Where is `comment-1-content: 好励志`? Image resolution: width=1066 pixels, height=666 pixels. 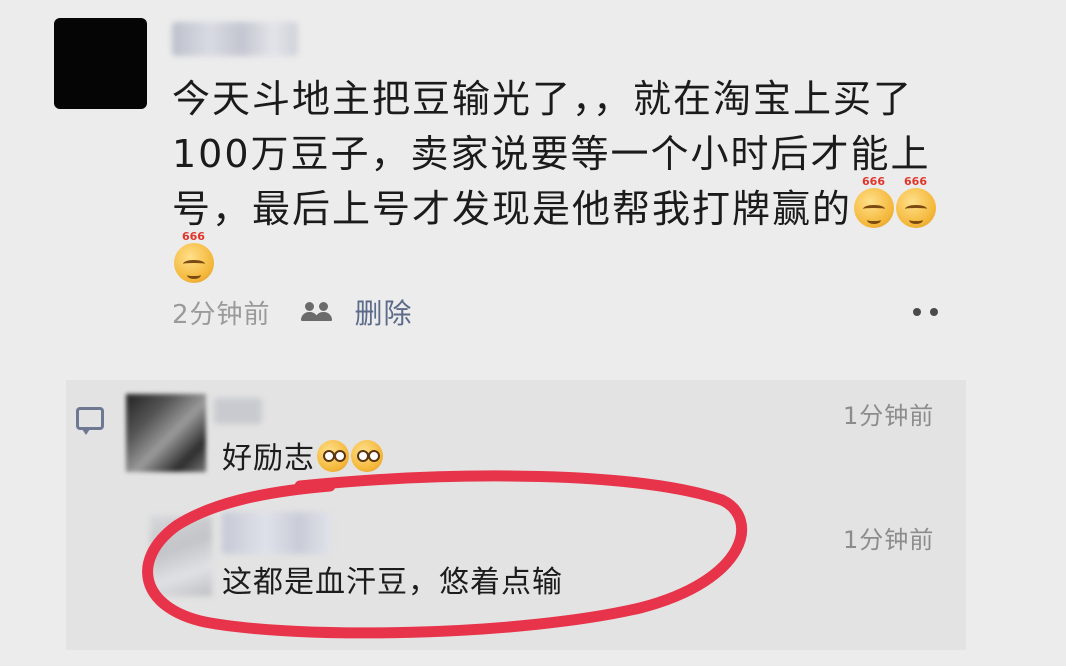 comment-1-content: 好励志 is located at coordinates (302, 459).